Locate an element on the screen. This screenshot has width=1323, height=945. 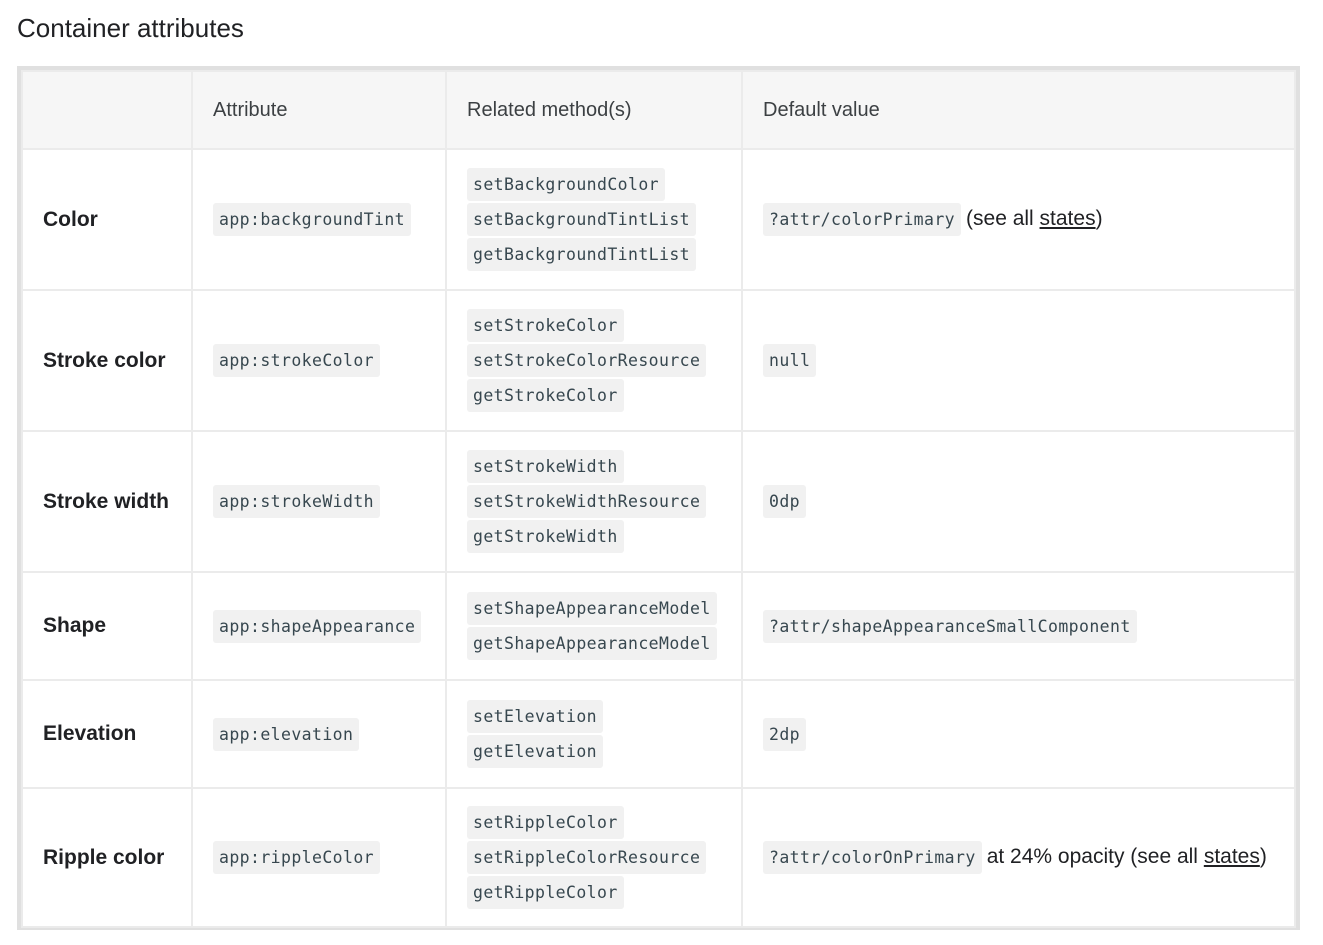
attribute-code: app:elevation is located at coordinates (286, 734).